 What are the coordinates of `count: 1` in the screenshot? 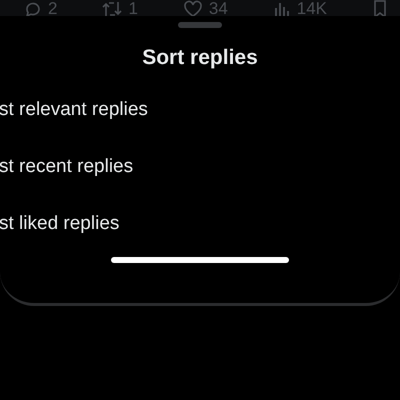 It's located at (133, 8).